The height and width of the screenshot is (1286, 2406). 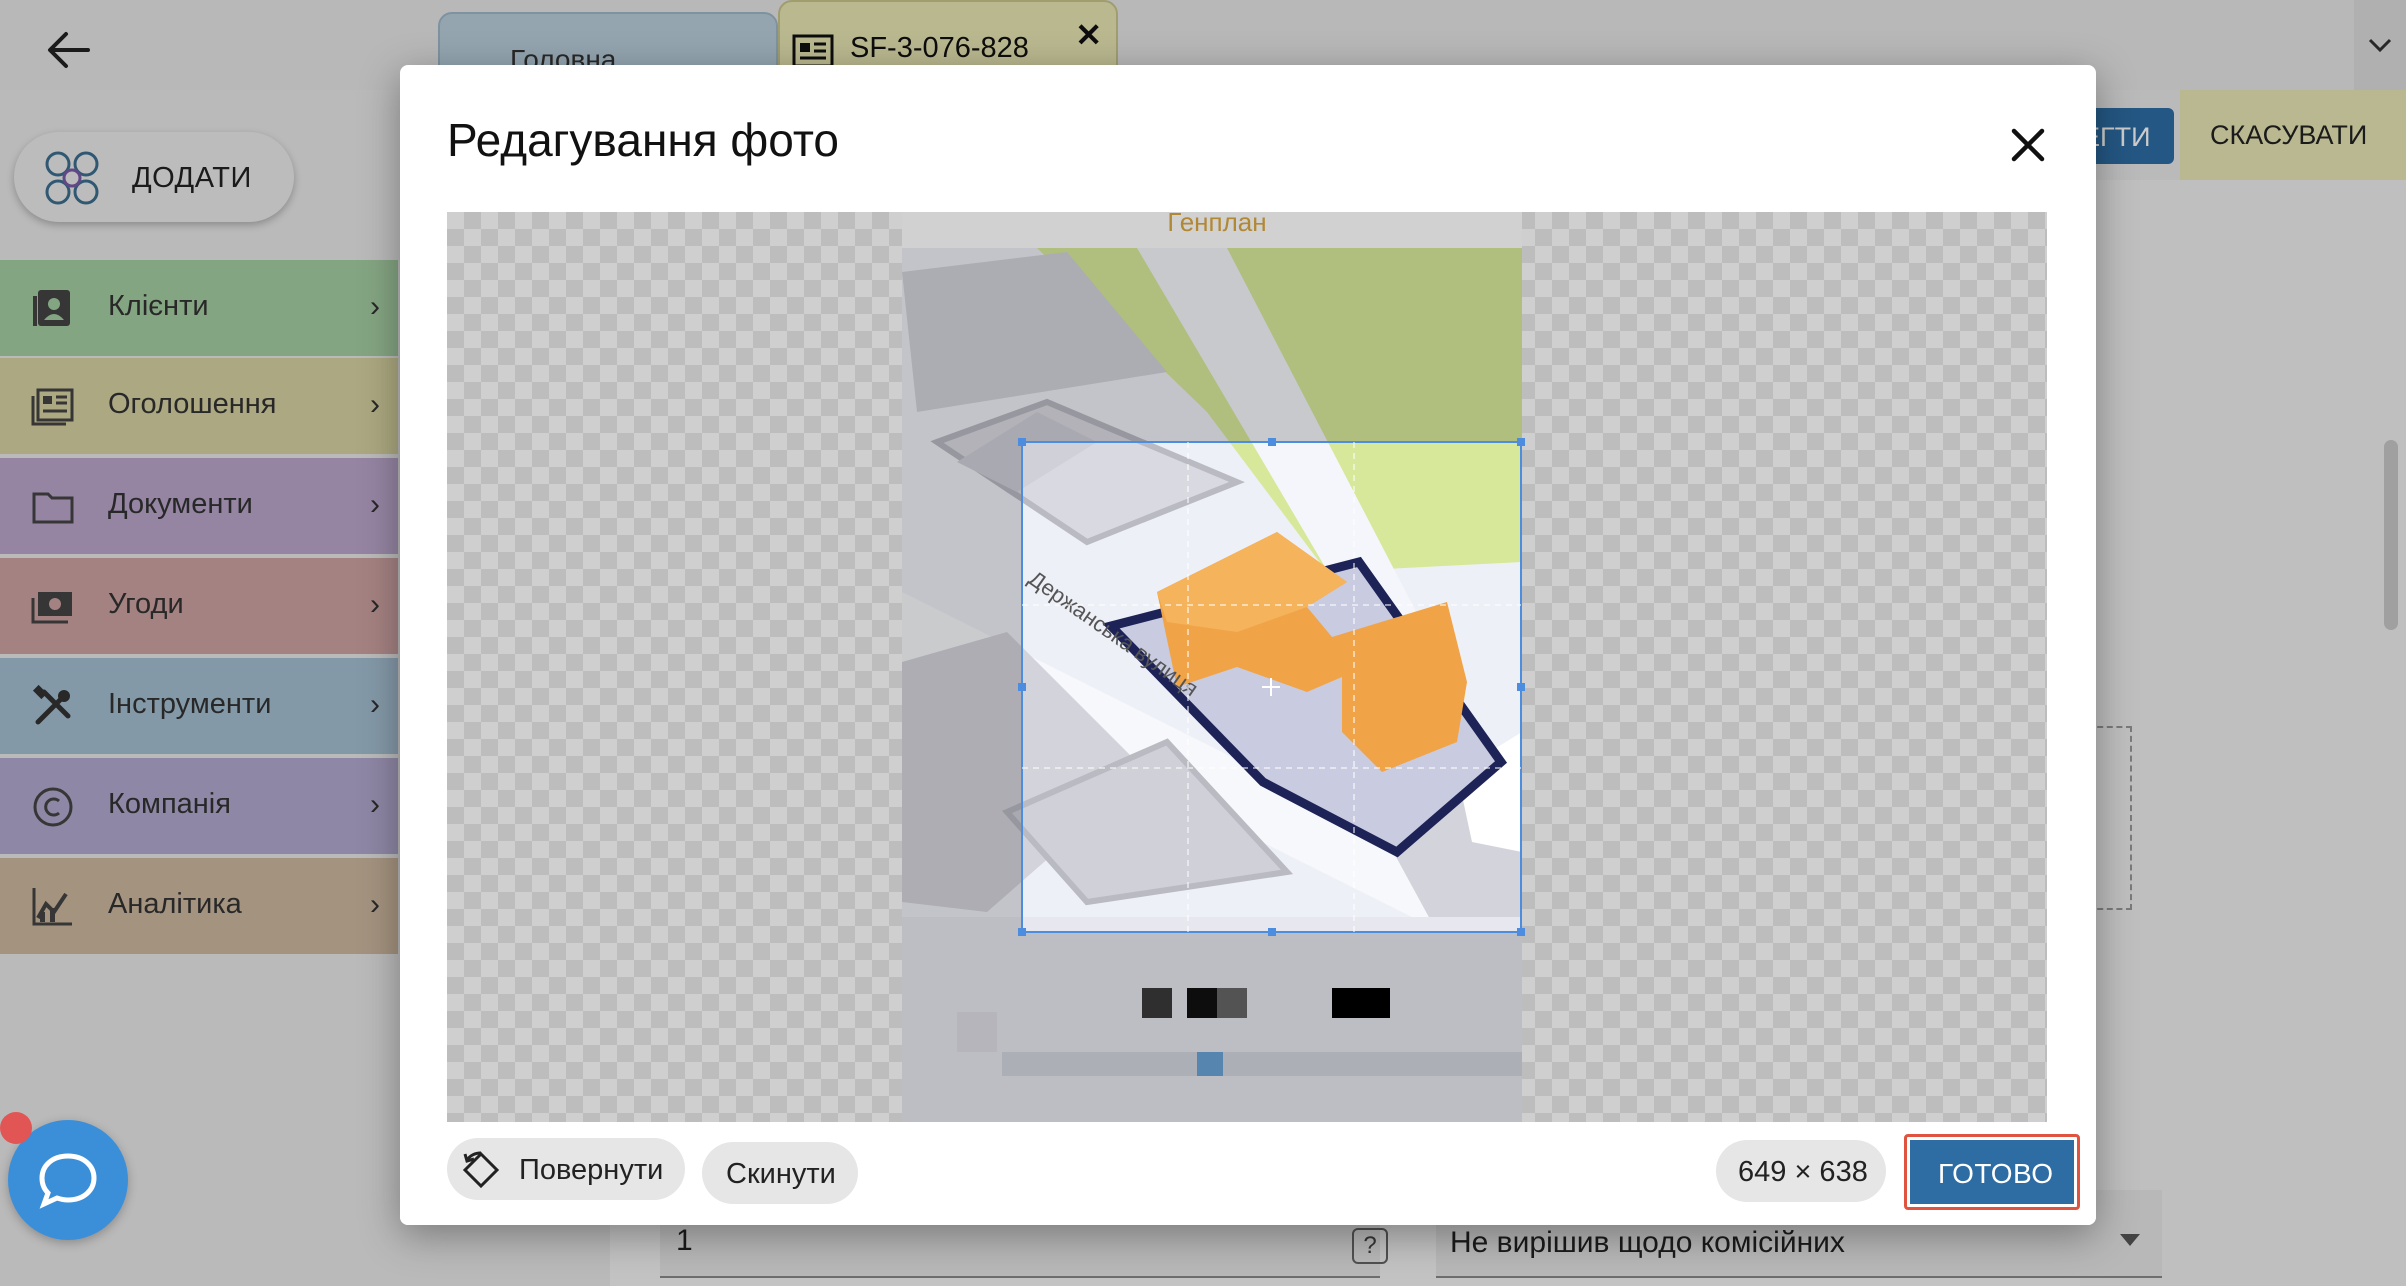 I want to click on reset-label: Скинути, so click(x=781, y=1174).